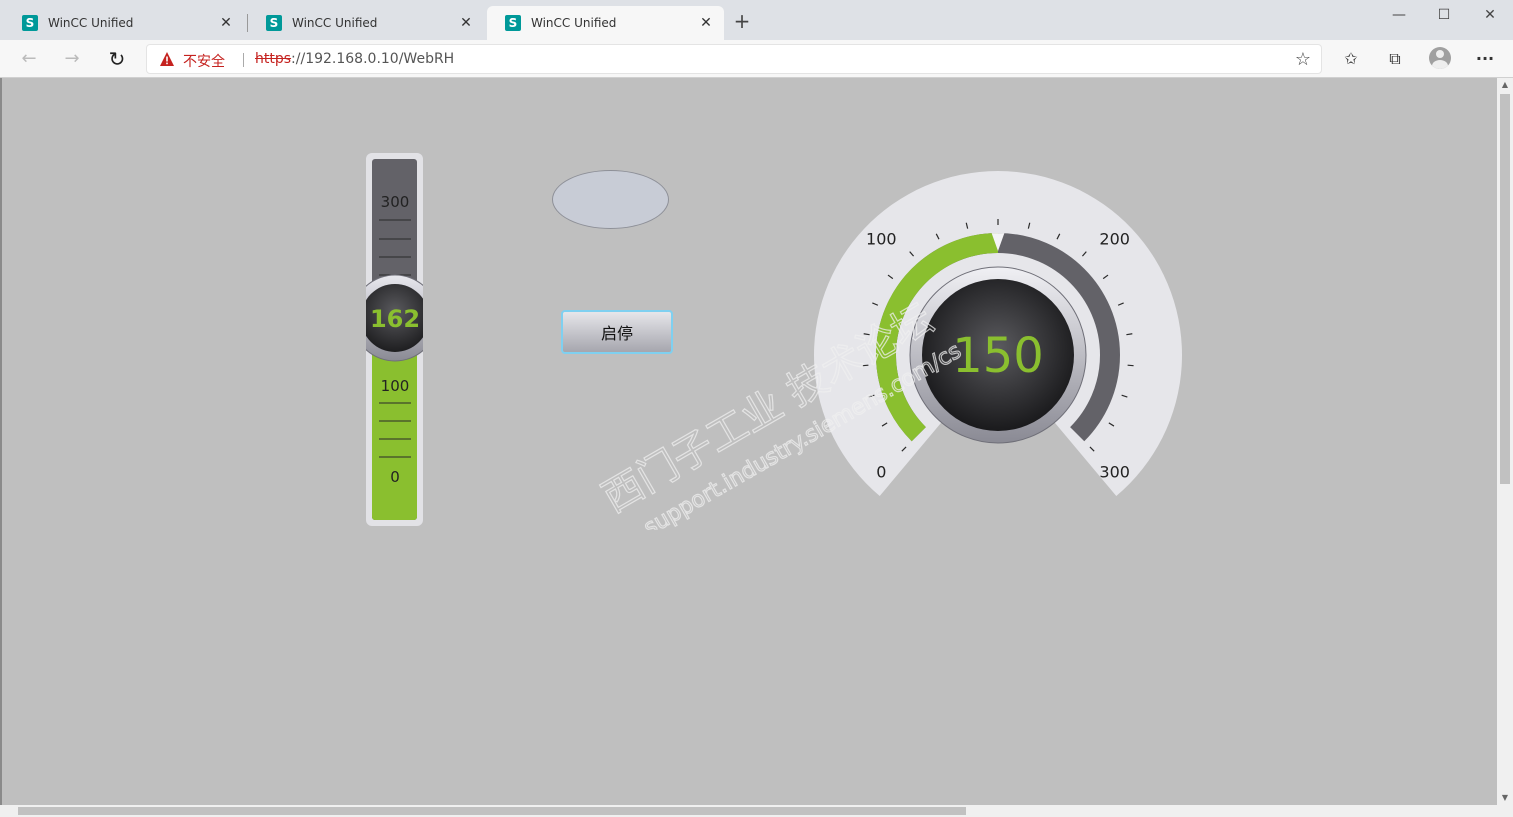  What do you see at coordinates (1303, 59) in the screenshot?
I see `add-favorite-icon: ☆` at bounding box center [1303, 59].